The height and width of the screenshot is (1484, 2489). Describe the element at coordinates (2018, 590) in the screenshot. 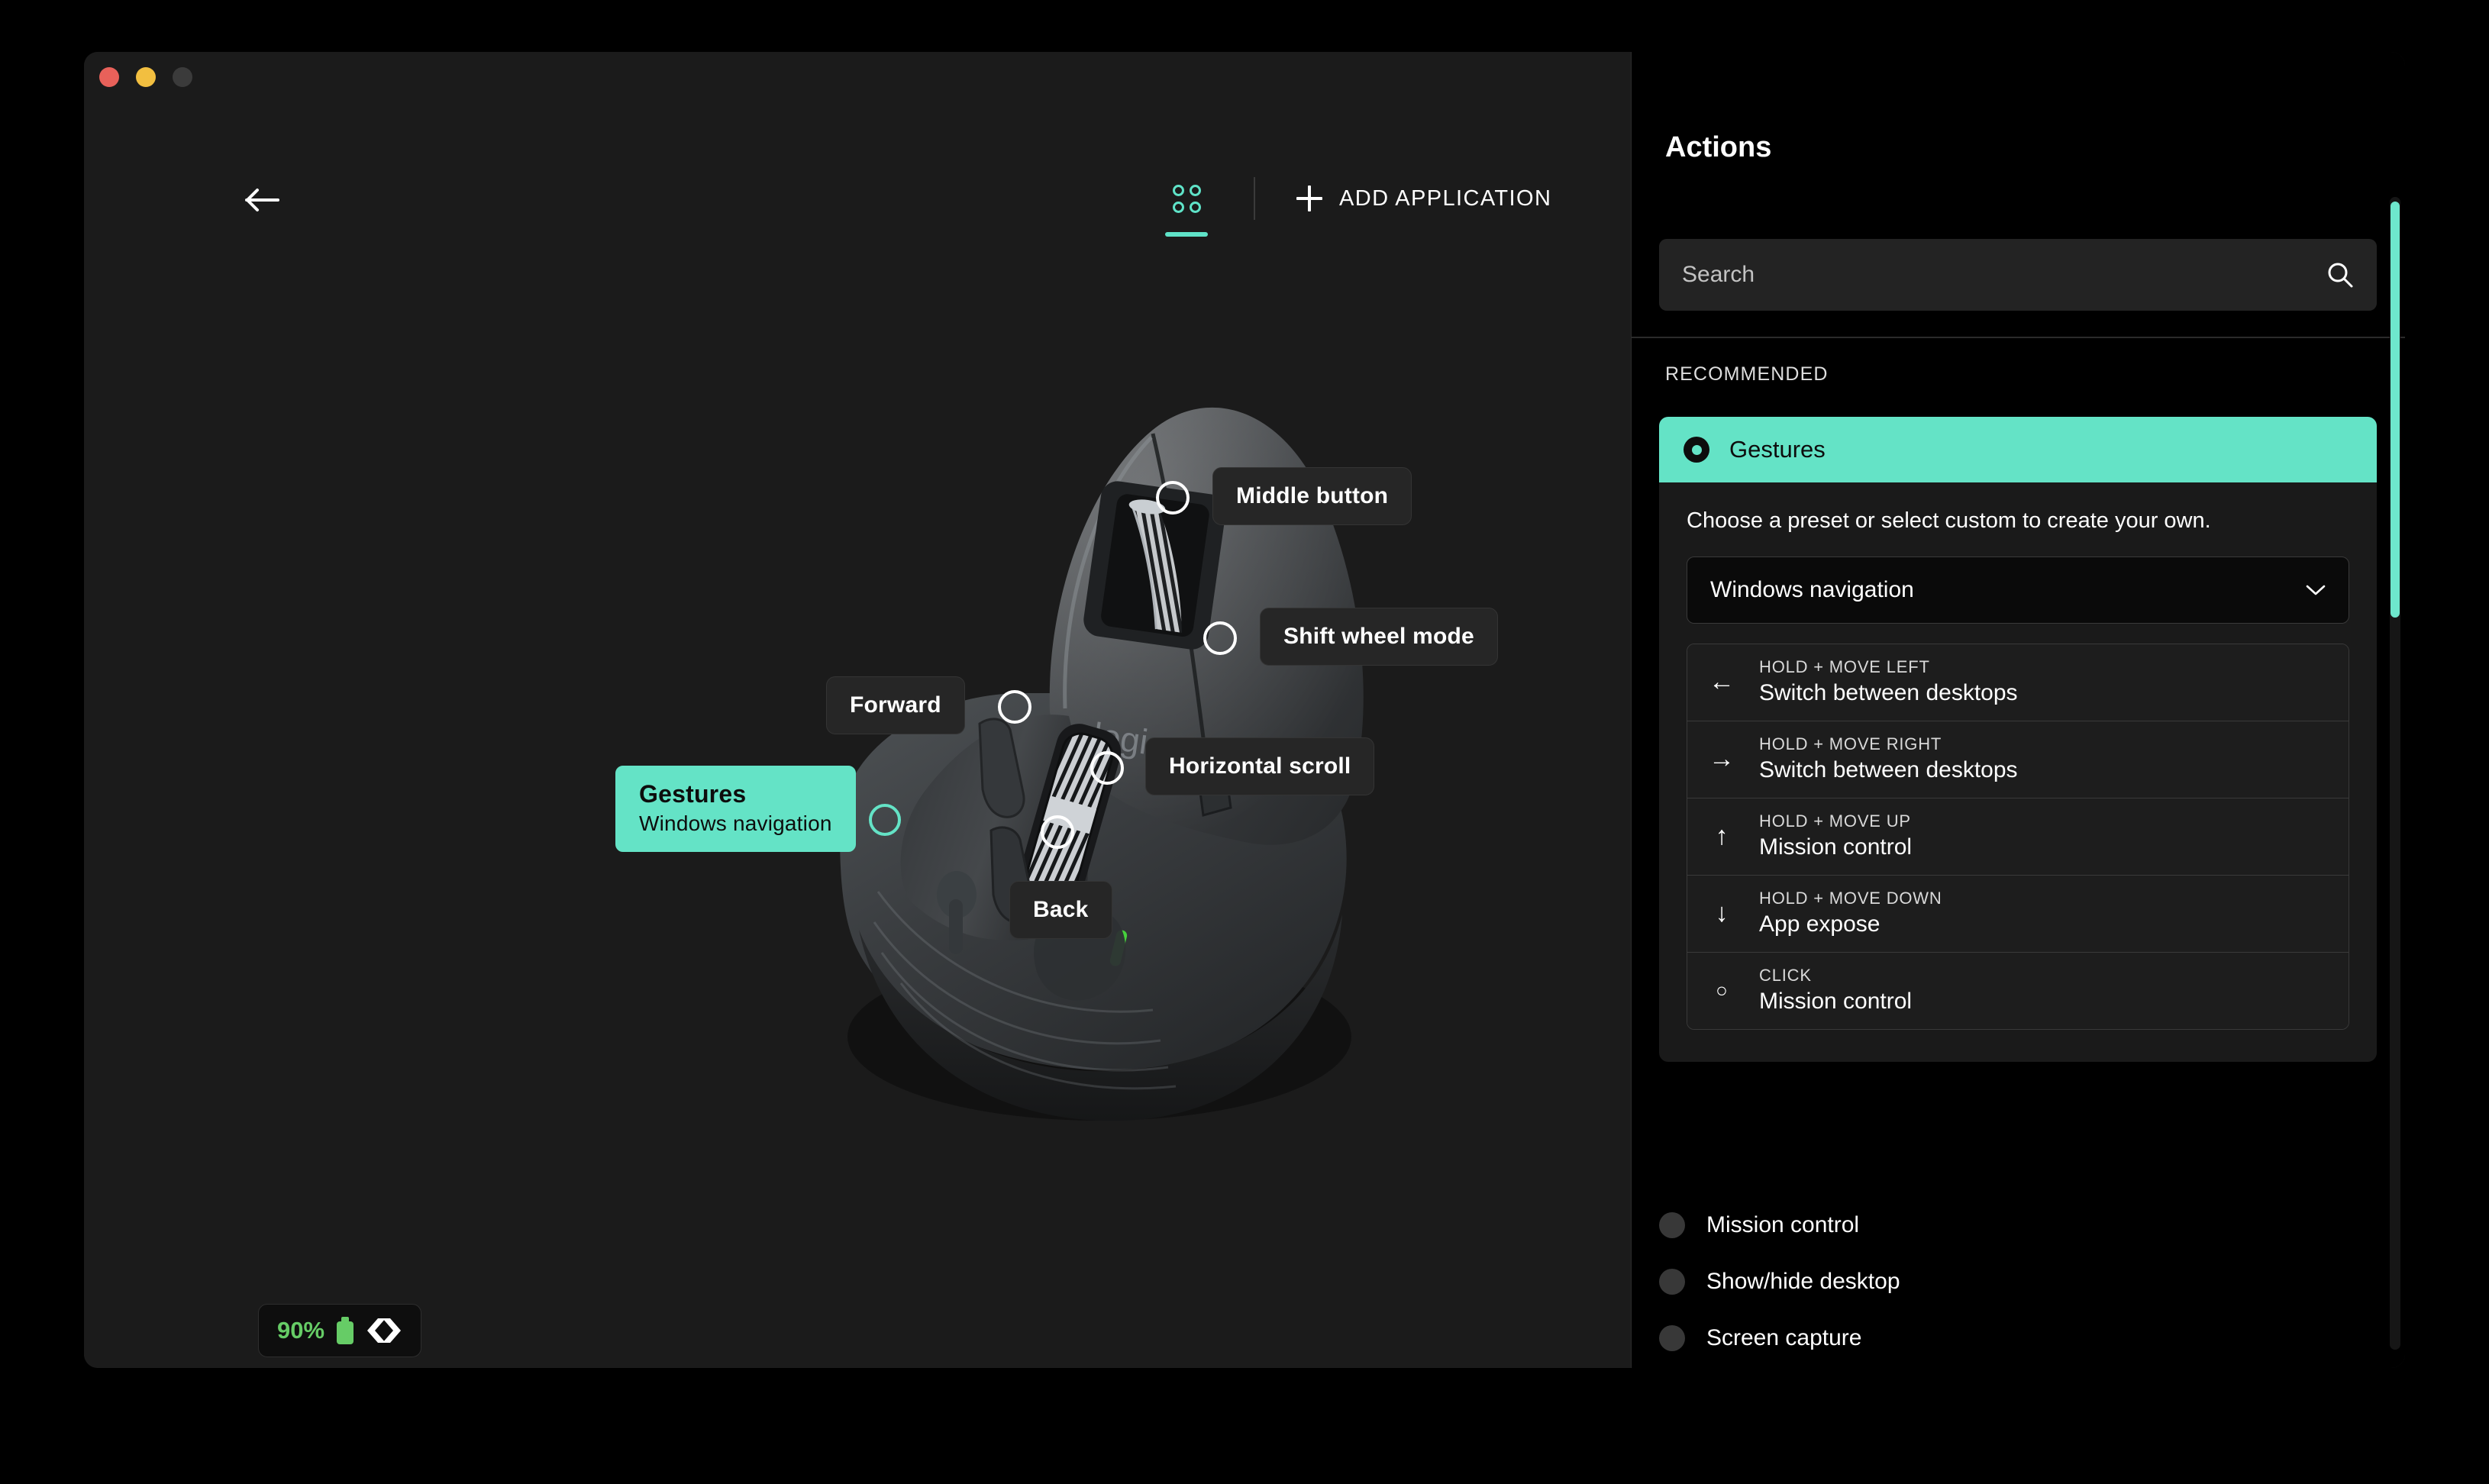

I see `preset-dropdown: Windows navigation` at that location.